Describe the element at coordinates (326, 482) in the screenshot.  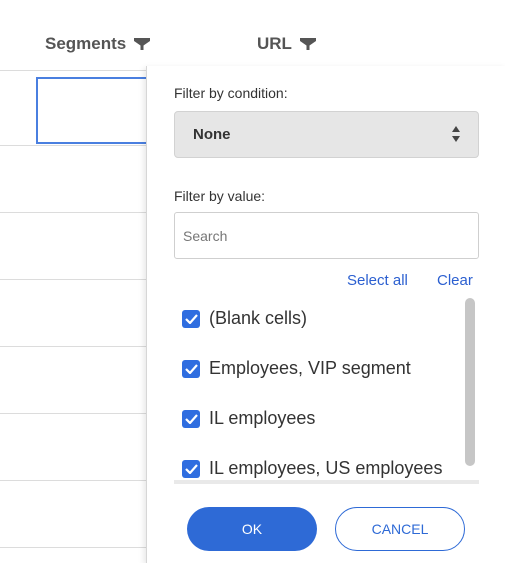
I see `list-bottom-edge` at that location.